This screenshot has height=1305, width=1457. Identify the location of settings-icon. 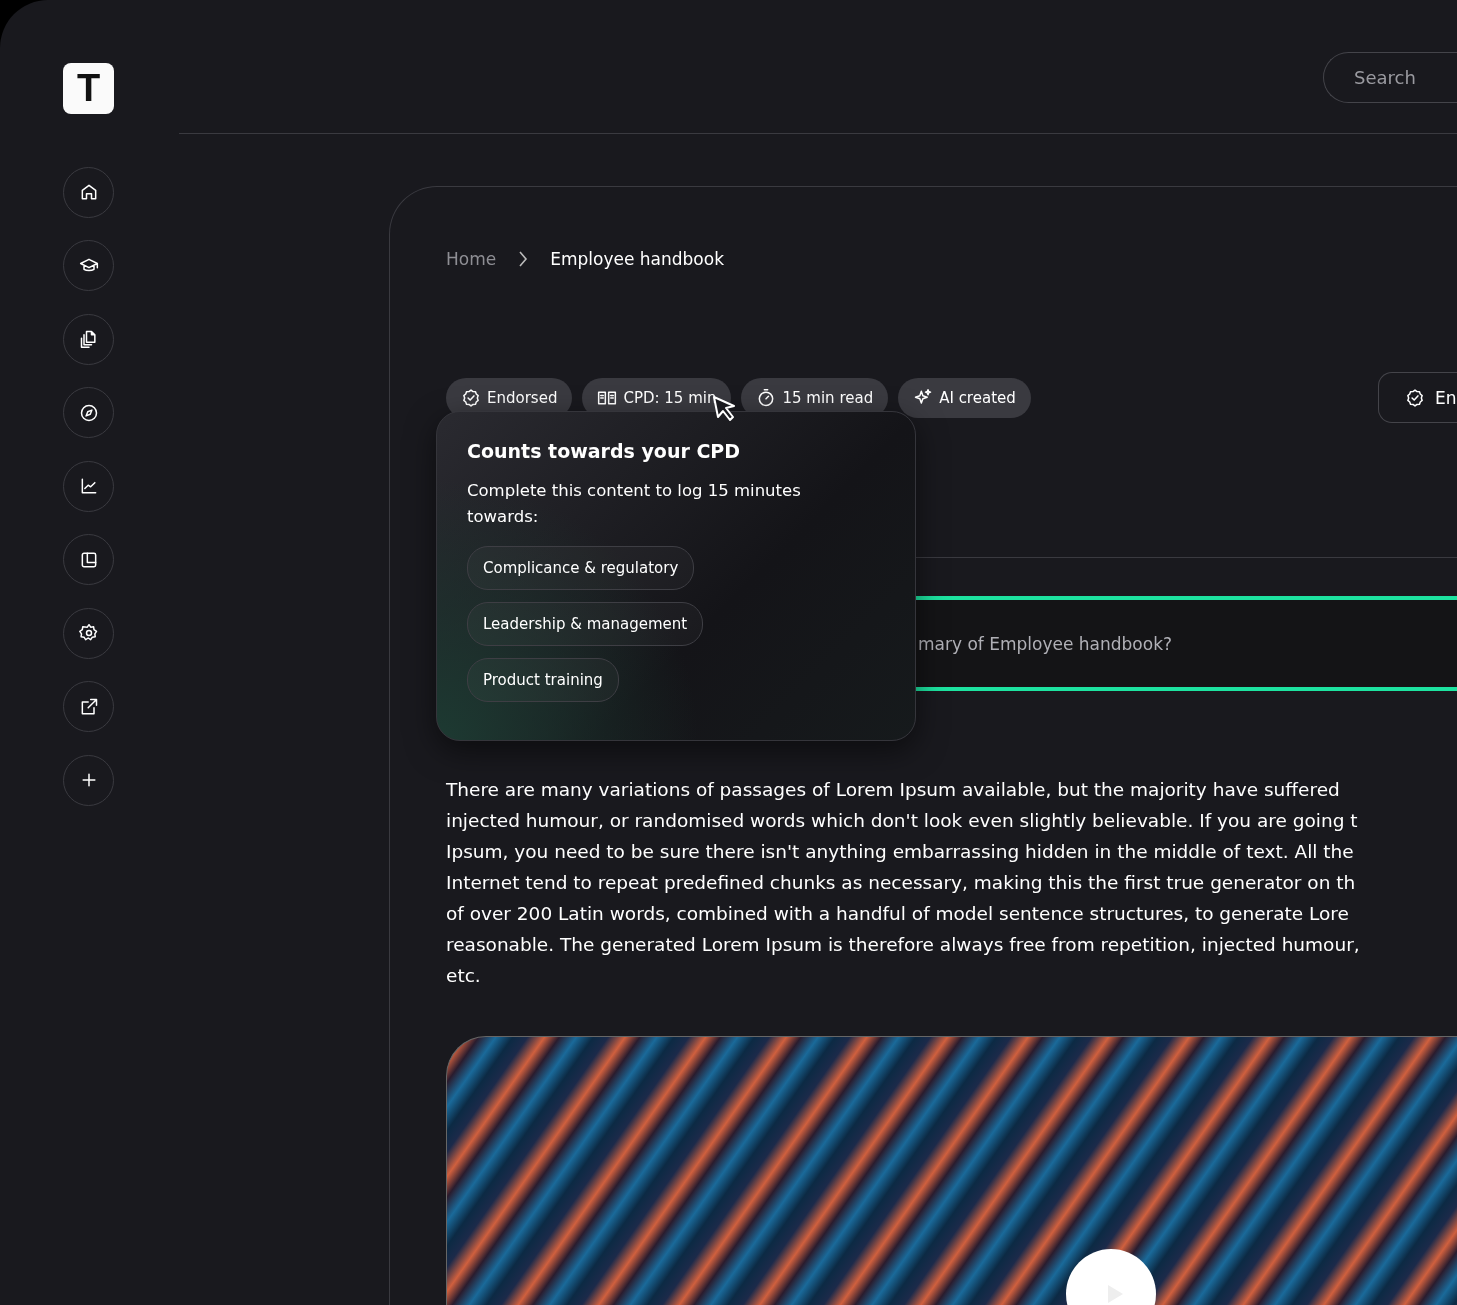
(88, 633).